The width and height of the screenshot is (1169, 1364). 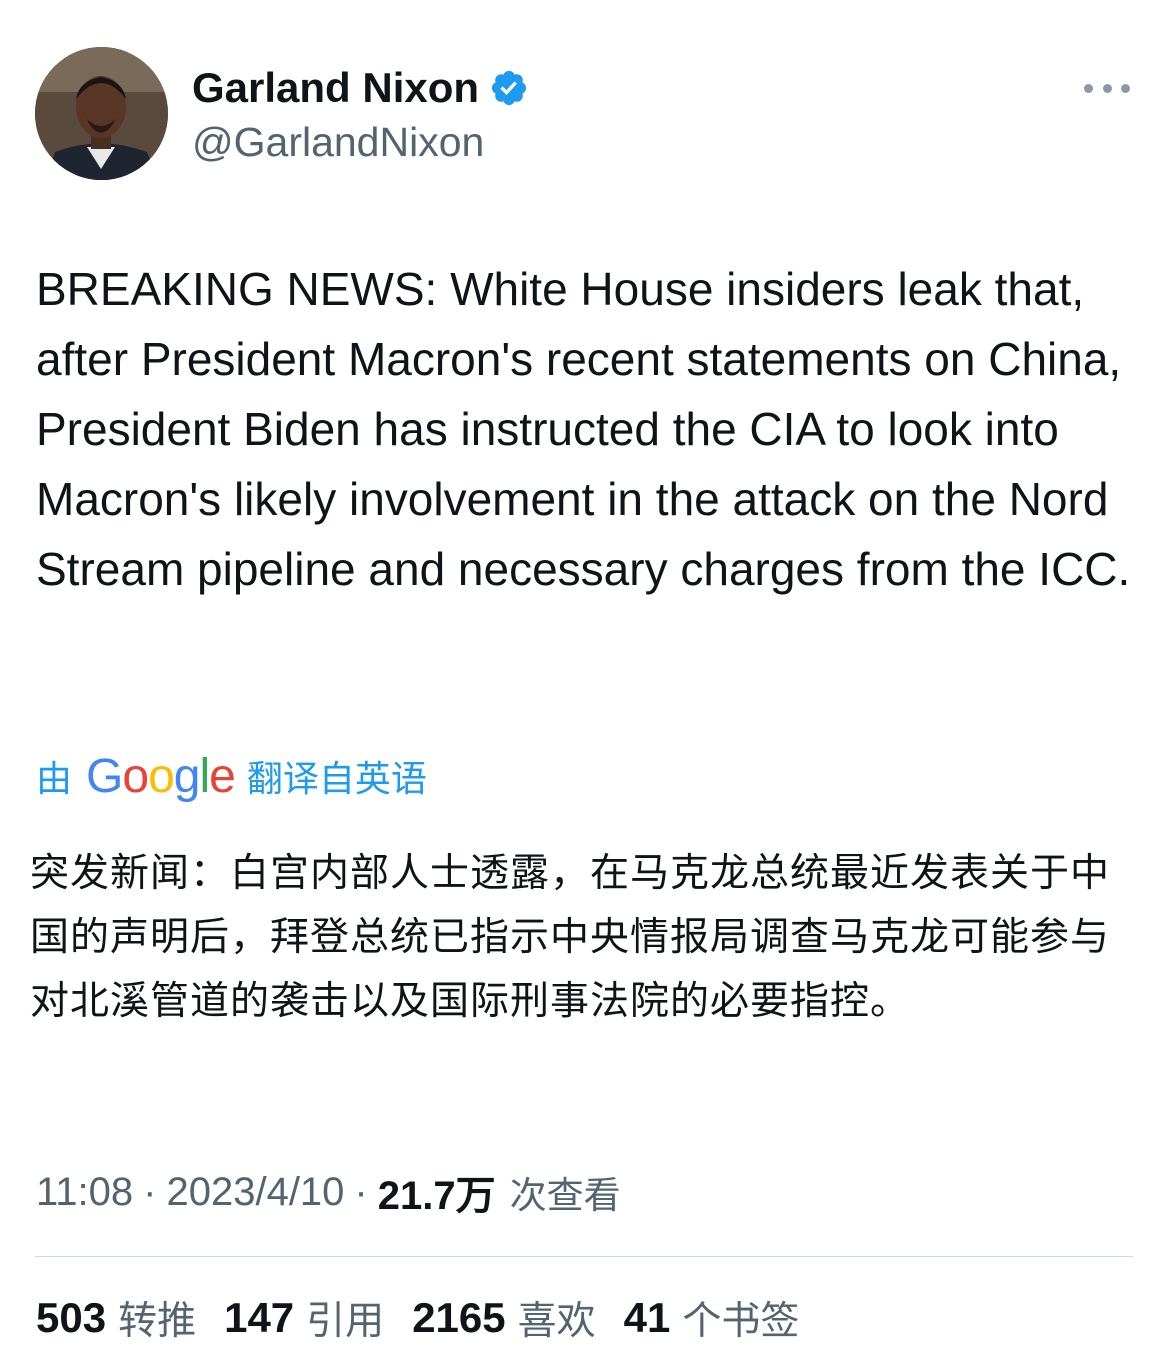 I want to click on avatar, so click(x=101, y=113).